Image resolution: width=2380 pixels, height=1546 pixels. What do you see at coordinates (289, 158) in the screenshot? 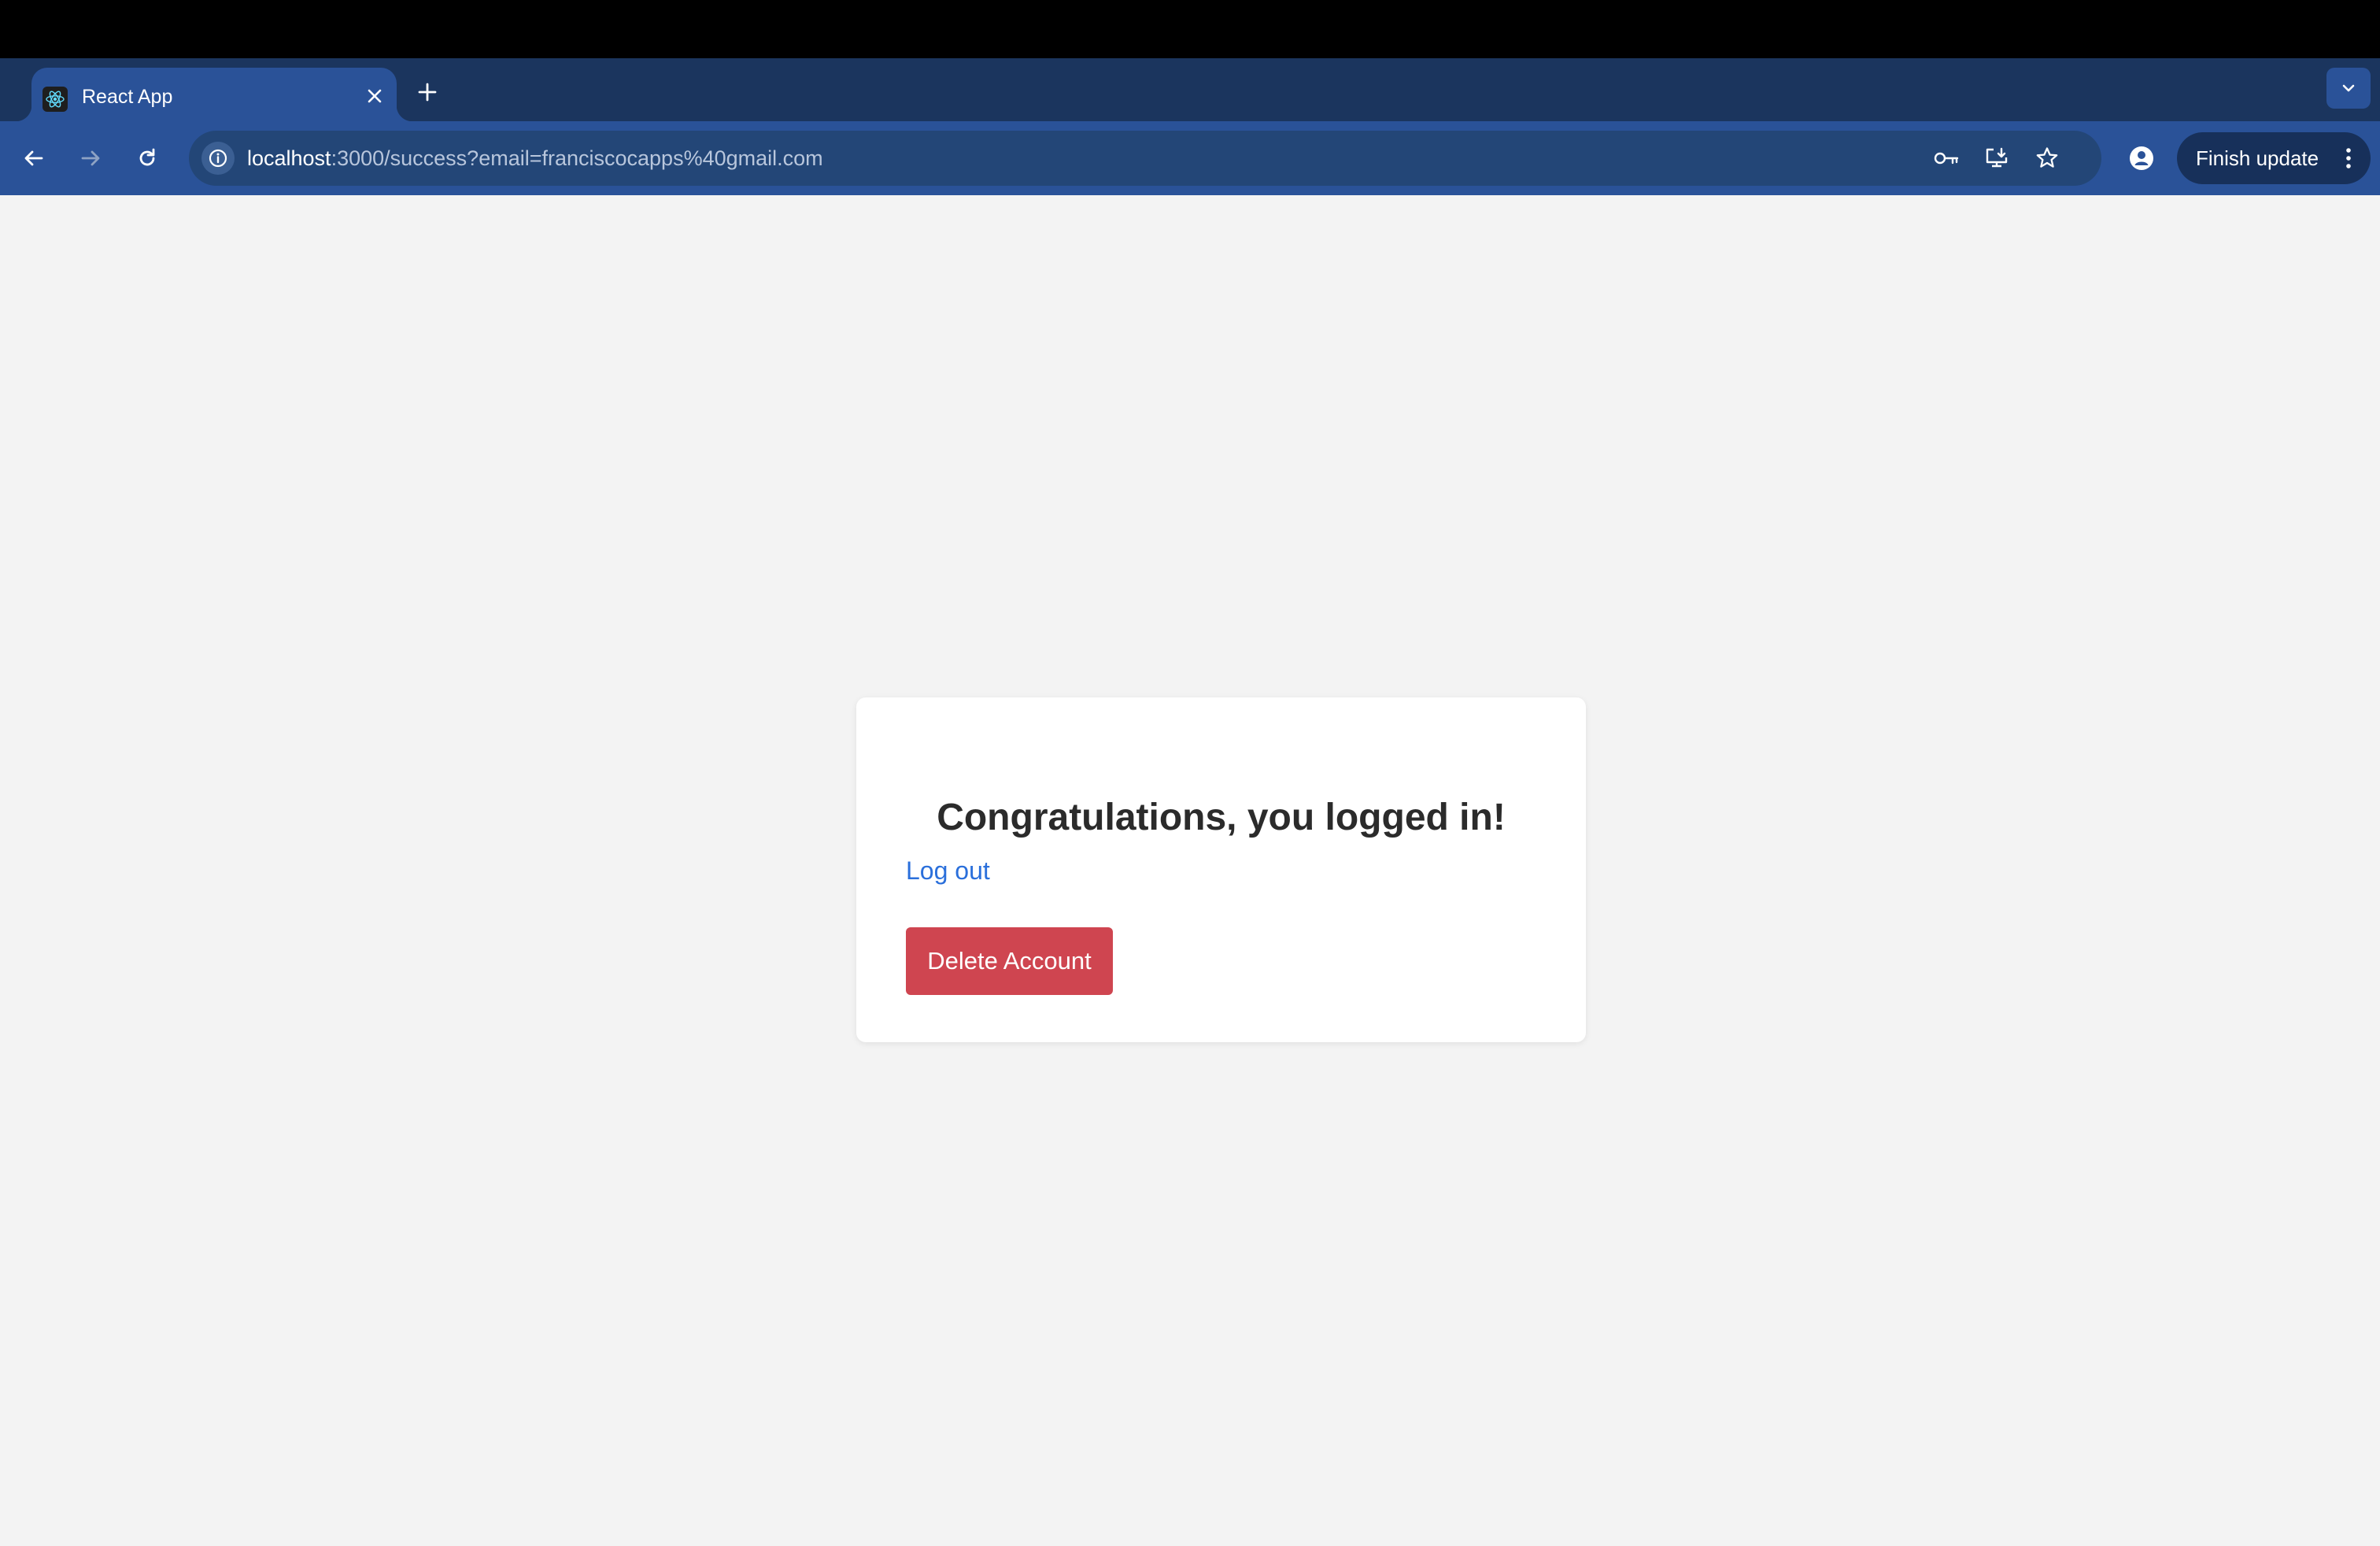
I see `url-host: localhost` at bounding box center [289, 158].